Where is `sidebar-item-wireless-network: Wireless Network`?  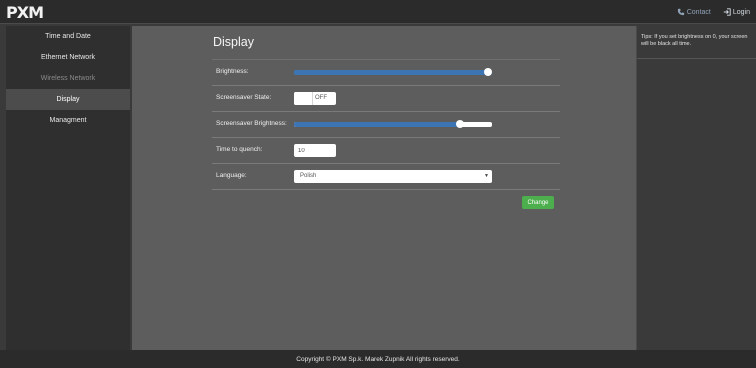 sidebar-item-wireless-network: Wireless Network is located at coordinates (68, 78).